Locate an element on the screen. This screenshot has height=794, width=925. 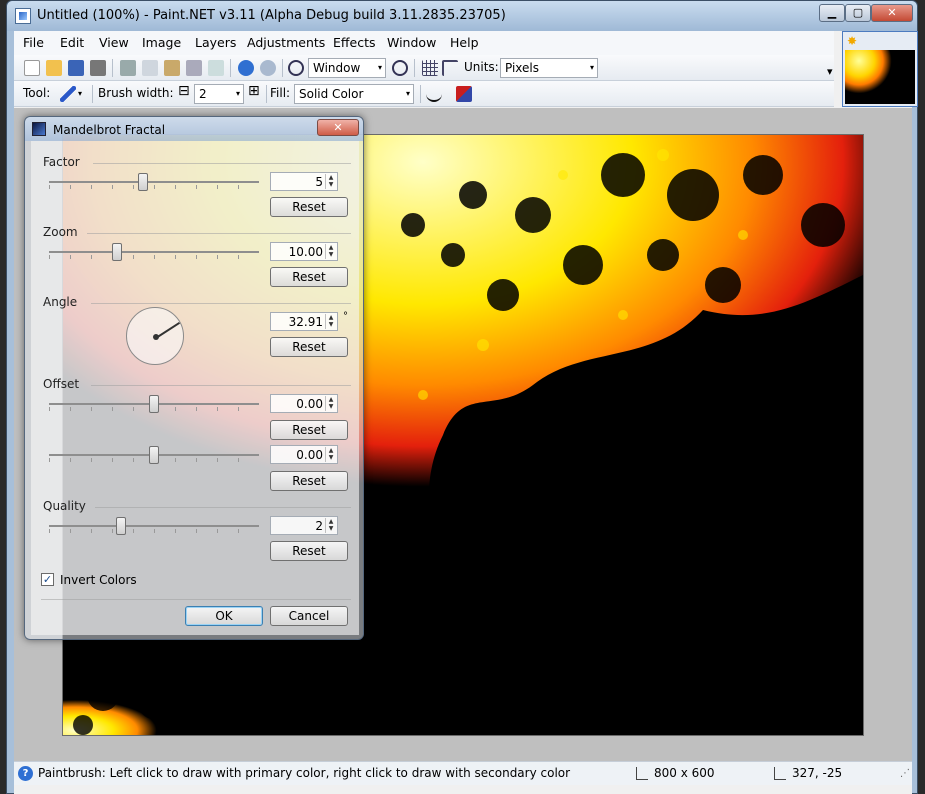
resize-grip: ⋰ is located at coordinates (905, 773).